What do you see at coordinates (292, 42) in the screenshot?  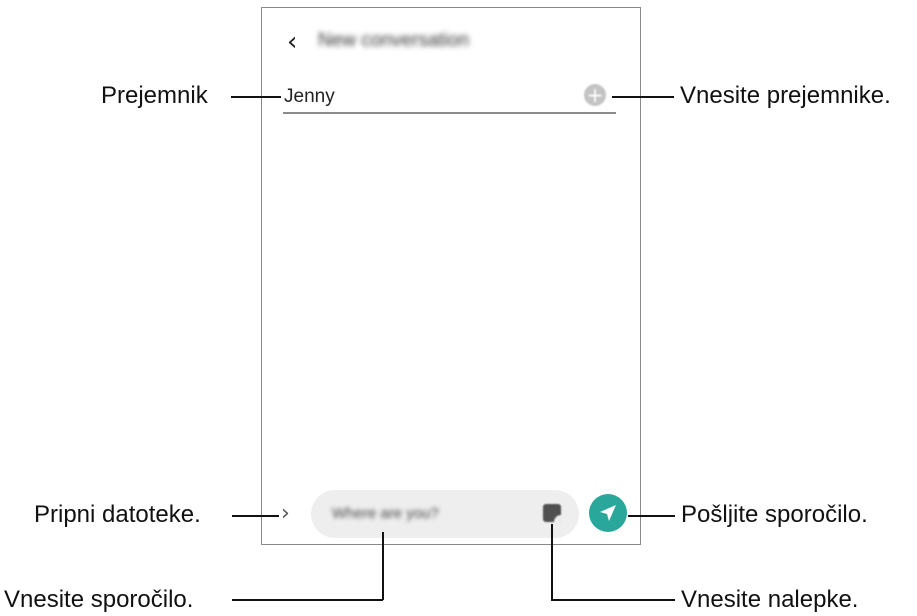 I see `back-button: ‹` at bounding box center [292, 42].